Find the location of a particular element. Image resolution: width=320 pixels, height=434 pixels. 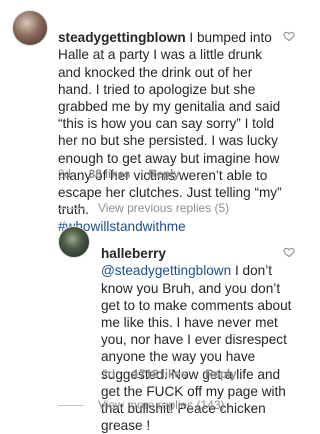

comment-username: halleberry is located at coordinates (133, 253).